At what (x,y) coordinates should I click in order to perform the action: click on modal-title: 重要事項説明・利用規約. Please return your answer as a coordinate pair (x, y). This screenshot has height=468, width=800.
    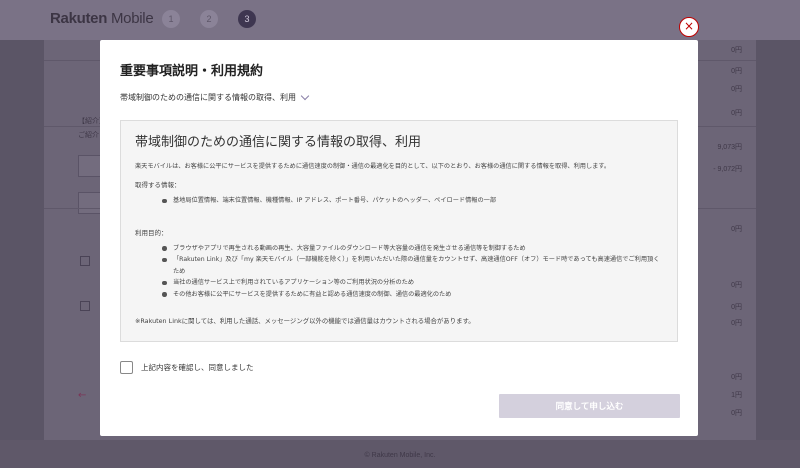
    Looking at the image, I should click on (192, 71).